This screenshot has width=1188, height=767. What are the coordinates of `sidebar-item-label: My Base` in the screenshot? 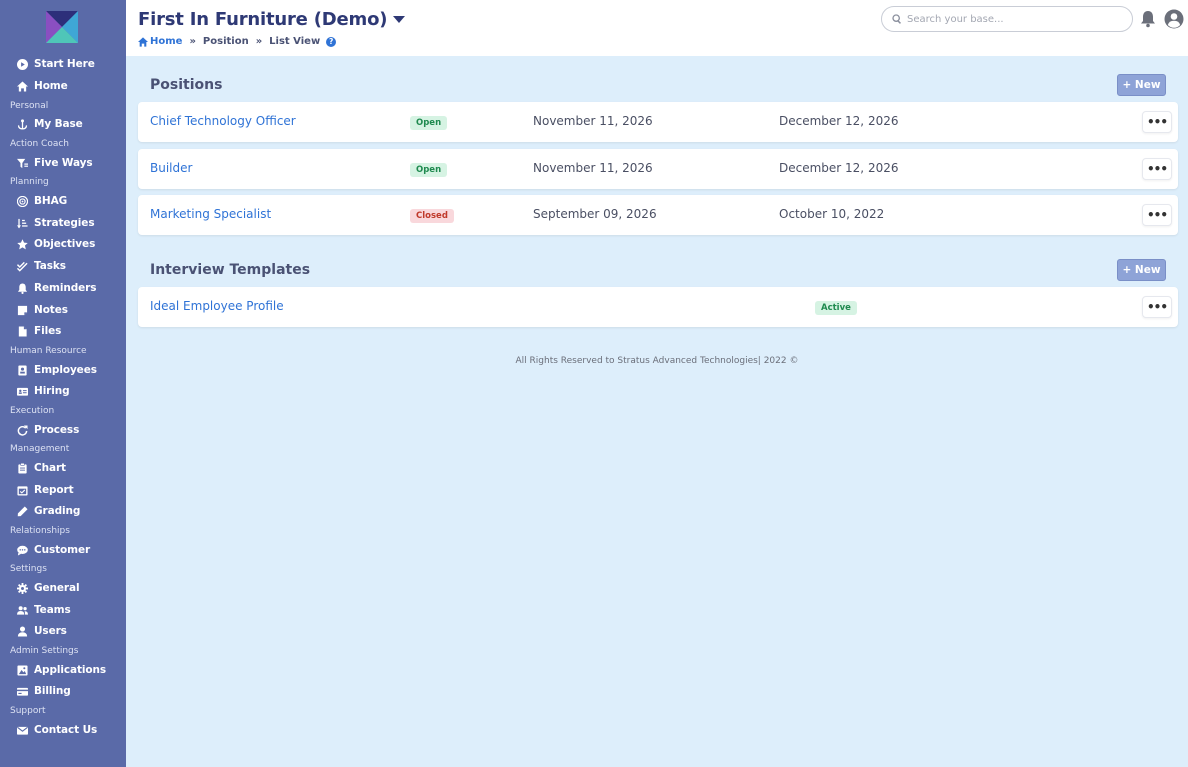 It's located at (58, 124).